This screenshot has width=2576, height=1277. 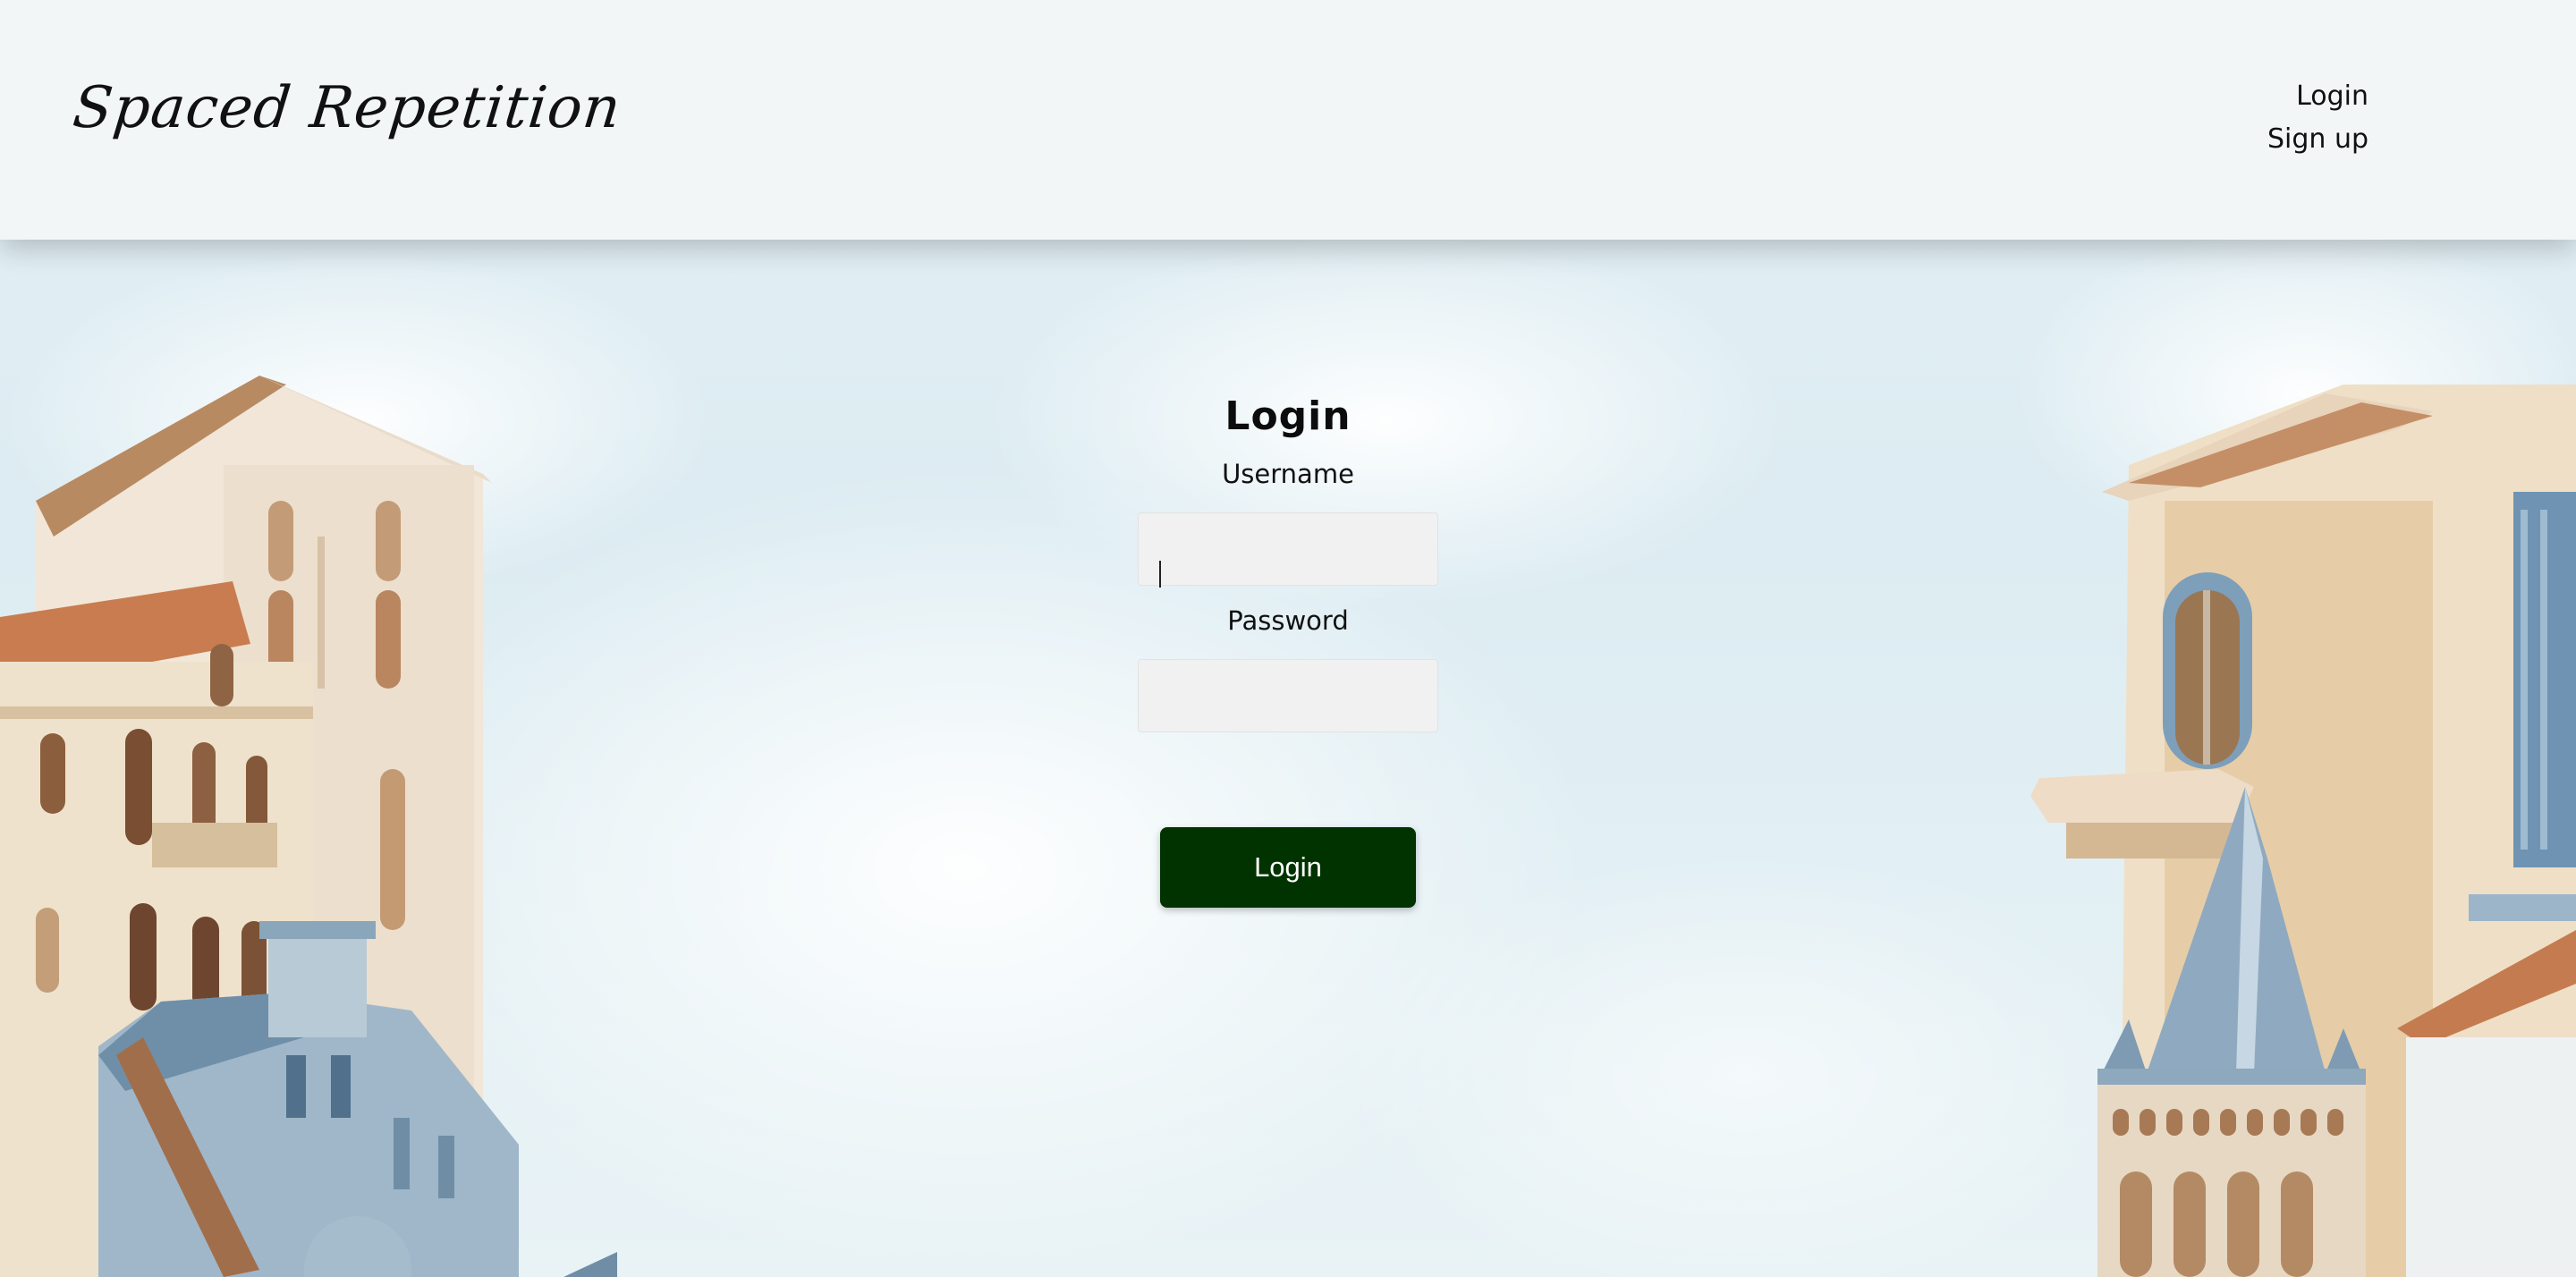 What do you see at coordinates (1288, 650) in the screenshot?
I see `login-form: Login Username Password Login` at bounding box center [1288, 650].